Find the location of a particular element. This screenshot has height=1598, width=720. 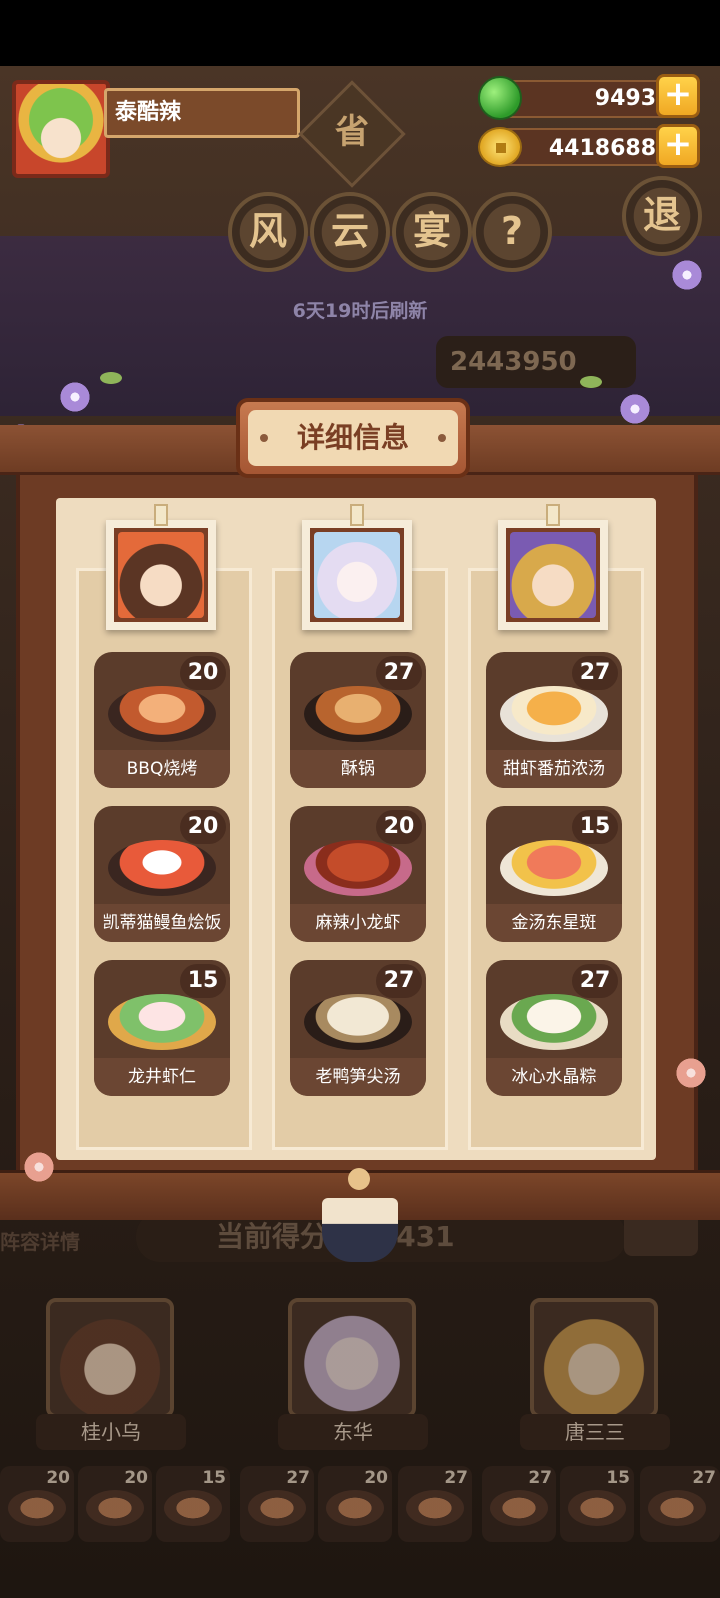

coin-count: 4418688 is located at coordinates (602, 148).